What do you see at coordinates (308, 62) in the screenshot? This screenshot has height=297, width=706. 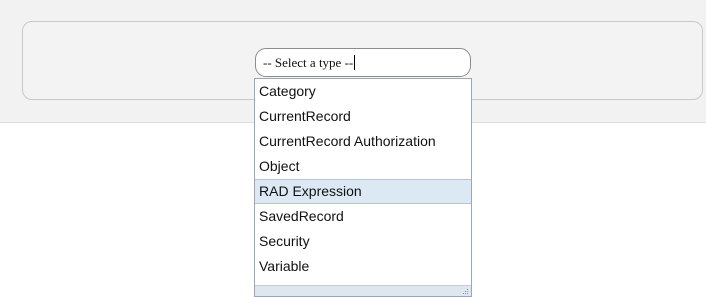 I see `type-select-value: -- Select a type --` at bounding box center [308, 62].